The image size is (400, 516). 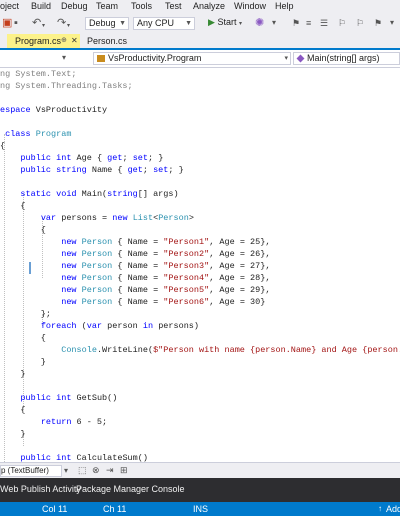 I want to click on tab-web-publish-activity: Web Publish Activity, so click(x=40, y=489).